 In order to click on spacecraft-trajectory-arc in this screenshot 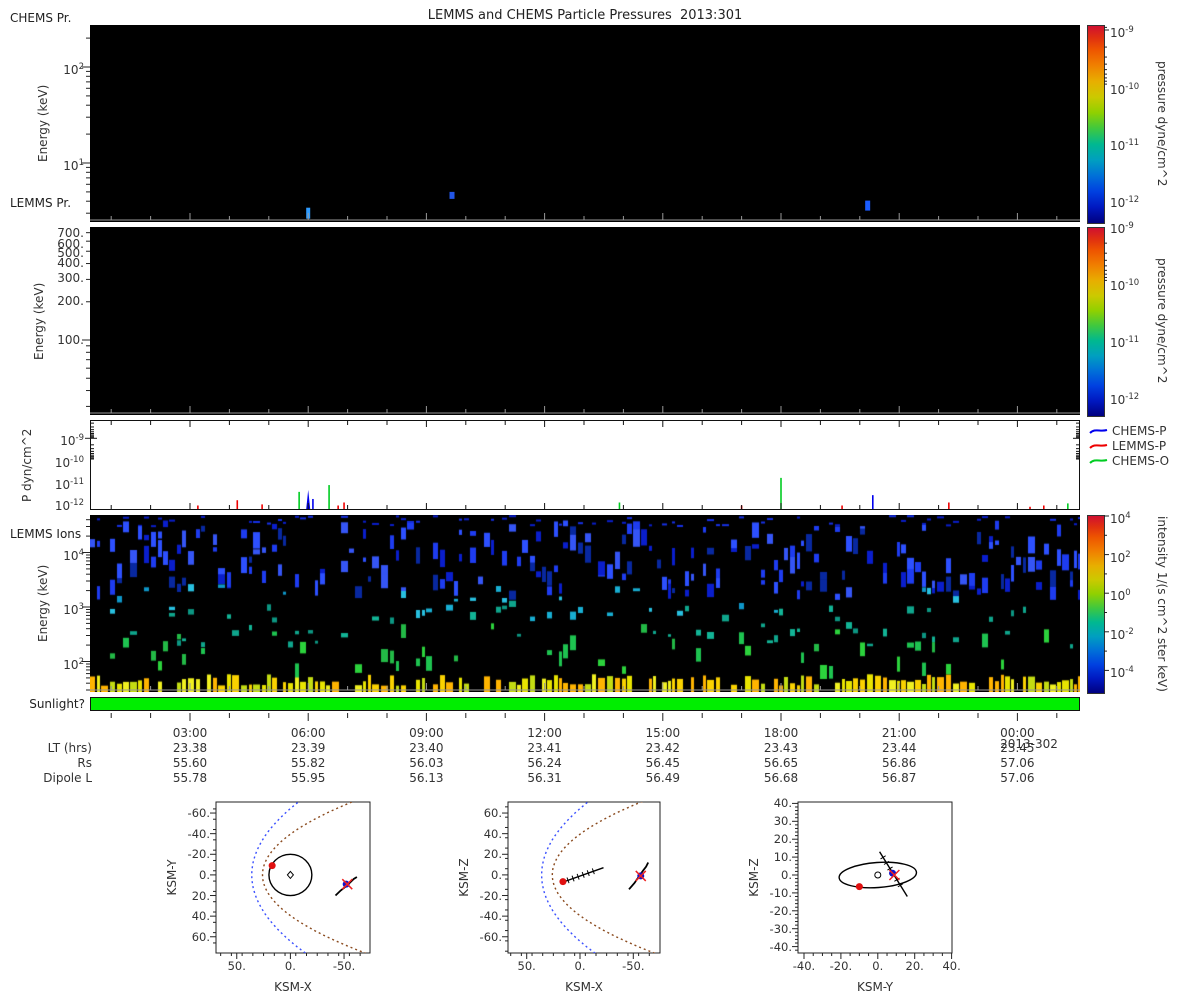, I will do `click(639, 876)`.